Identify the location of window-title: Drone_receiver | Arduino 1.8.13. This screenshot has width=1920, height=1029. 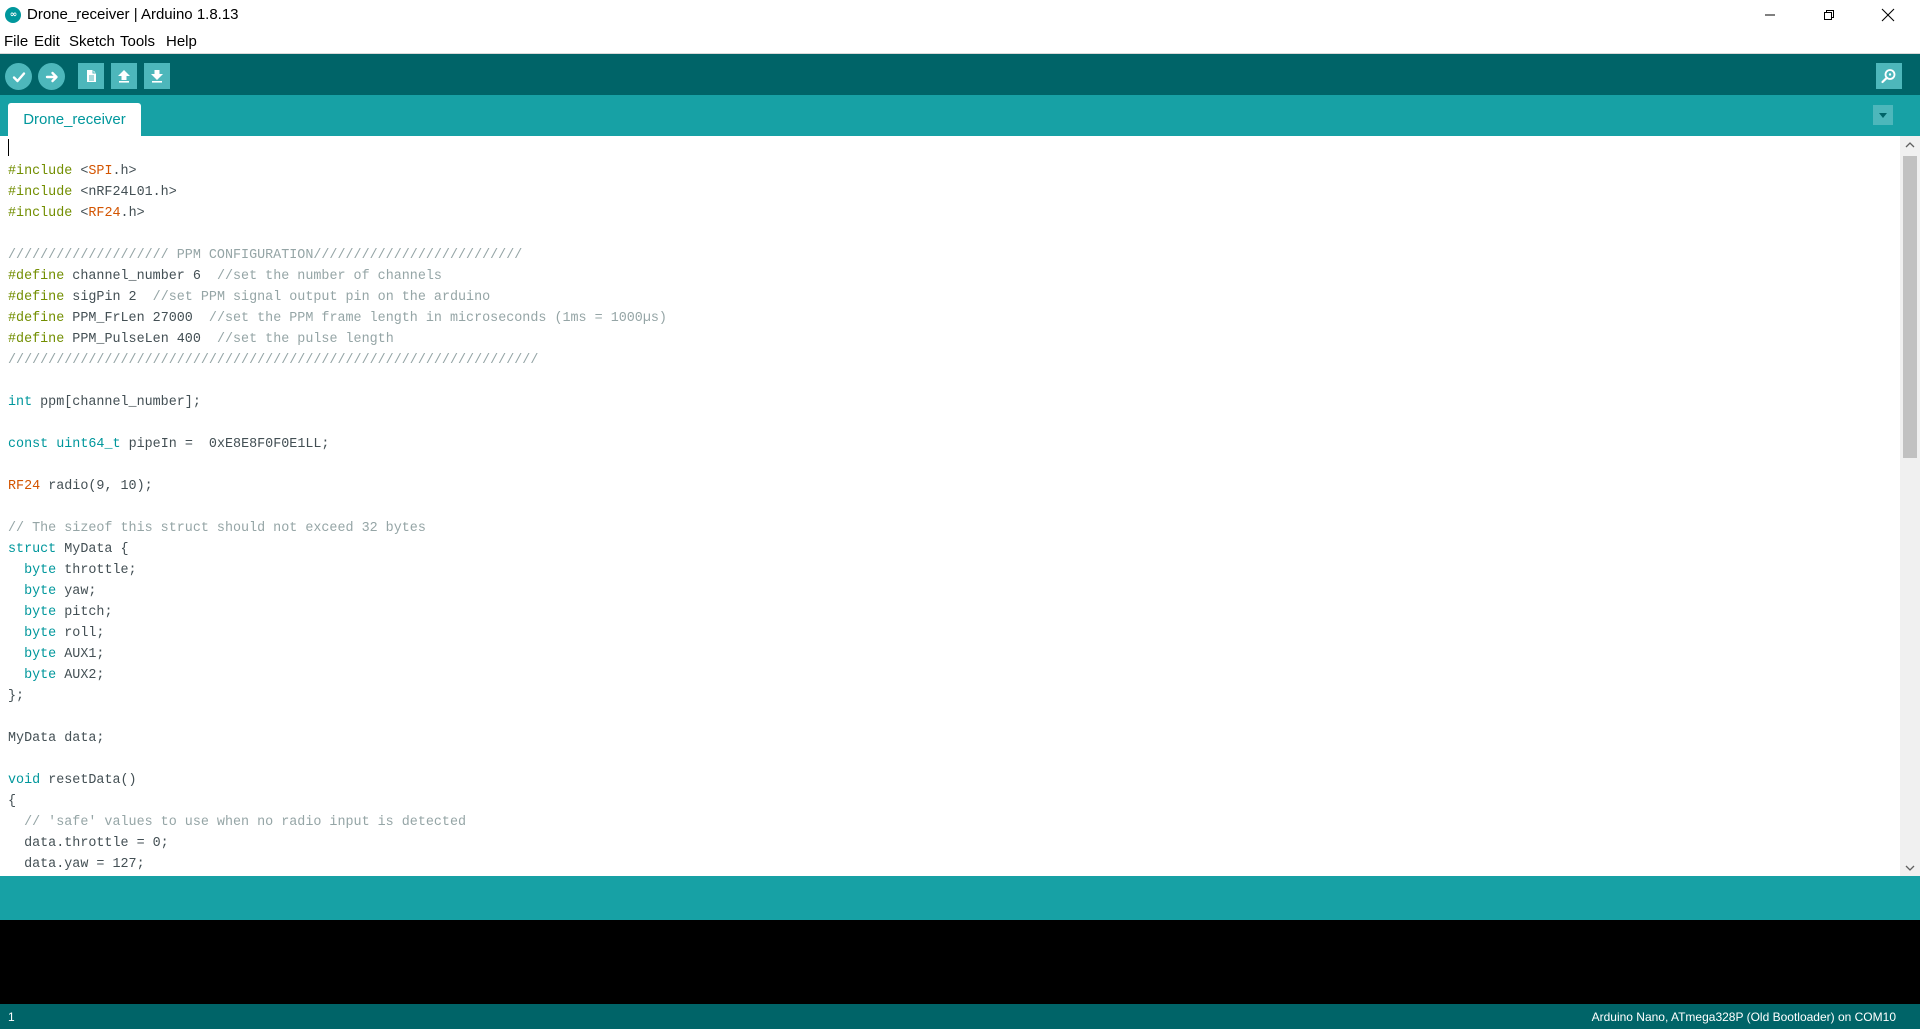
(133, 14).